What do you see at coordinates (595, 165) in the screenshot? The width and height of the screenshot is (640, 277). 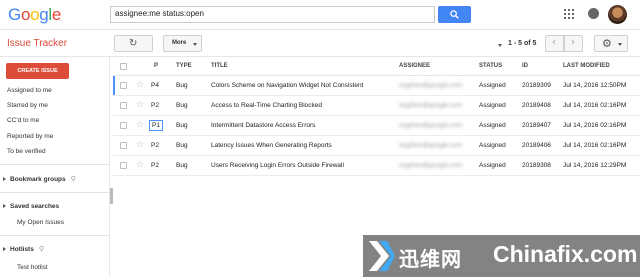 I see `modified-cell: Jul 14, 2016 12:29PM` at bounding box center [595, 165].